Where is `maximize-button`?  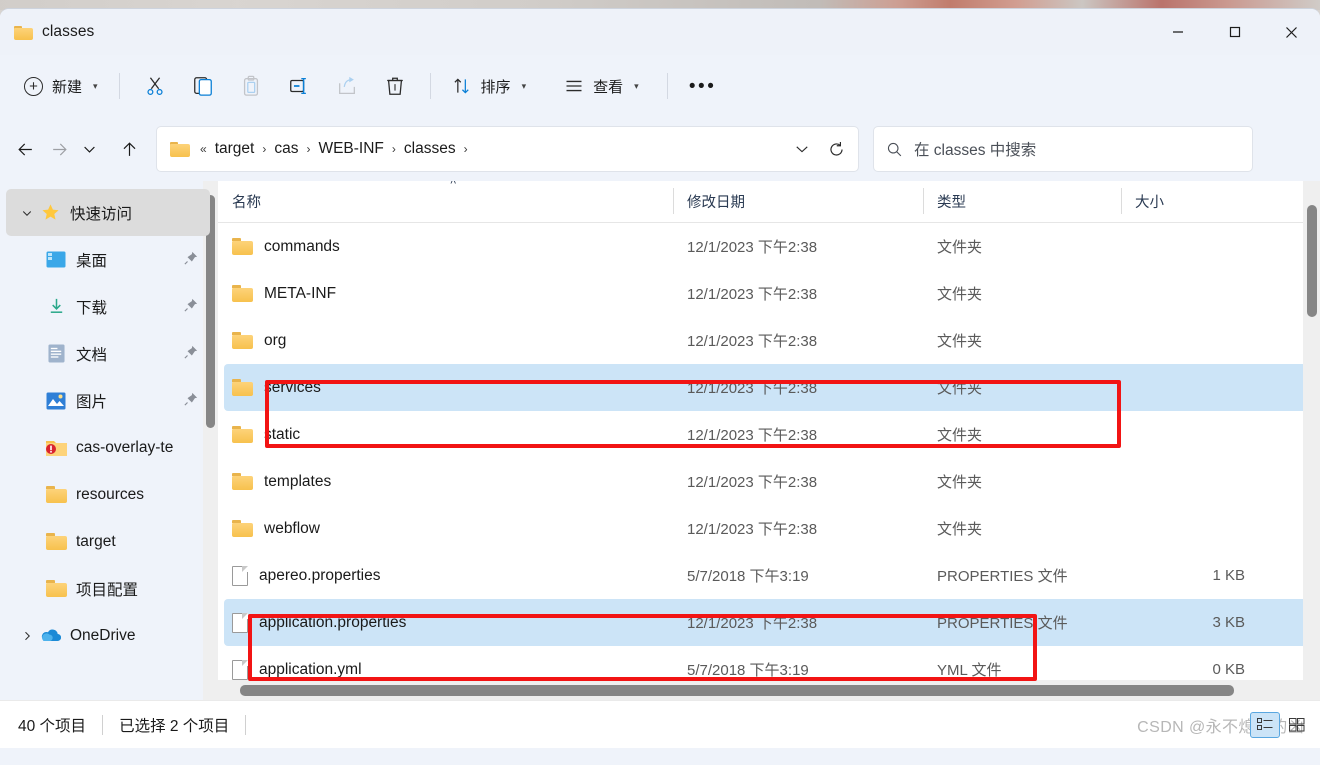
maximize-button is located at coordinates (1234, 32).